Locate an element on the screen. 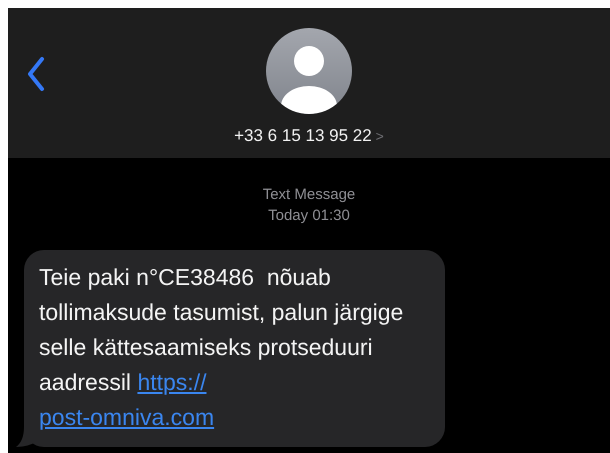 Image resolution: width=610 pixels, height=453 pixels. message-timestamp: Today 01:30 is located at coordinates (309, 216).